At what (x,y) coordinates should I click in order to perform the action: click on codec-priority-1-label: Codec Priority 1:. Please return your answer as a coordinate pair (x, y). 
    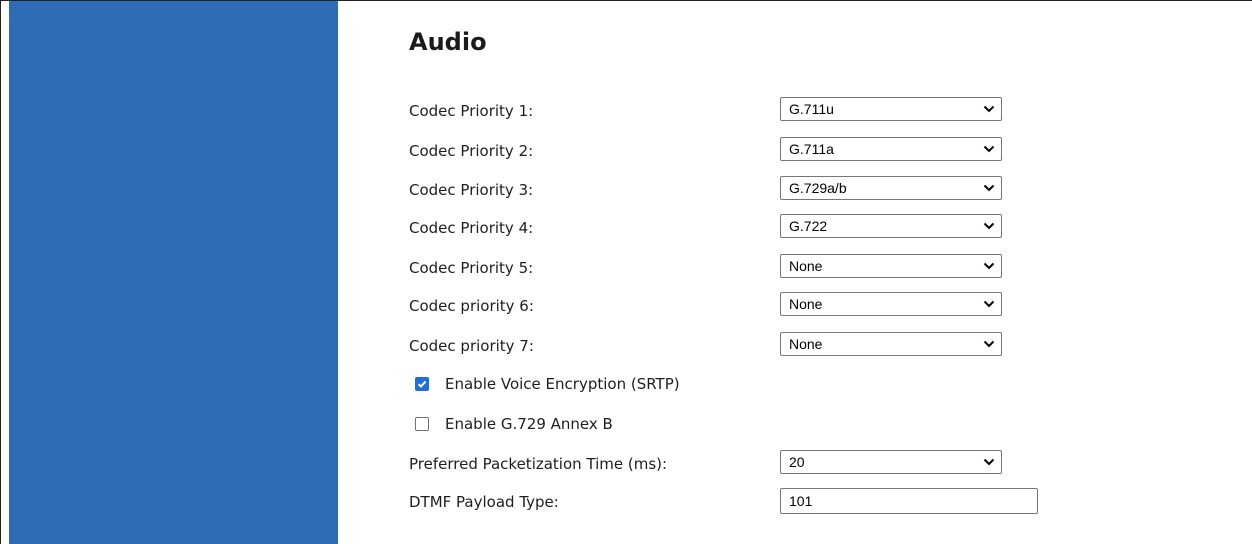
    Looking at the image, I should click on (471, 111).